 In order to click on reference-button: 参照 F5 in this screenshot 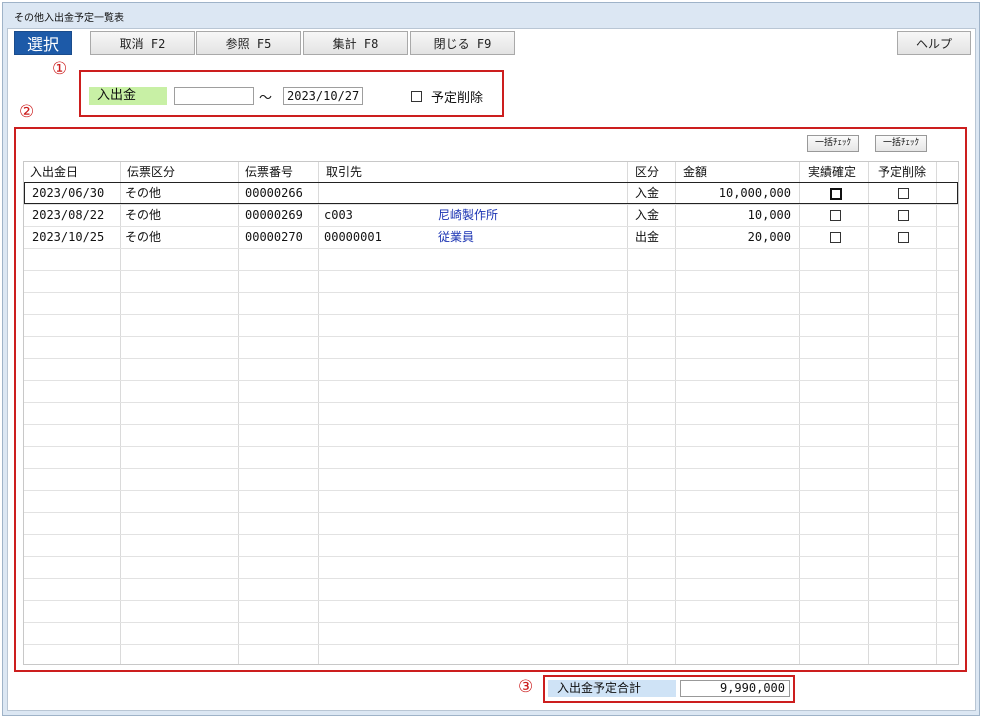, I will do `click(248, 43)`.